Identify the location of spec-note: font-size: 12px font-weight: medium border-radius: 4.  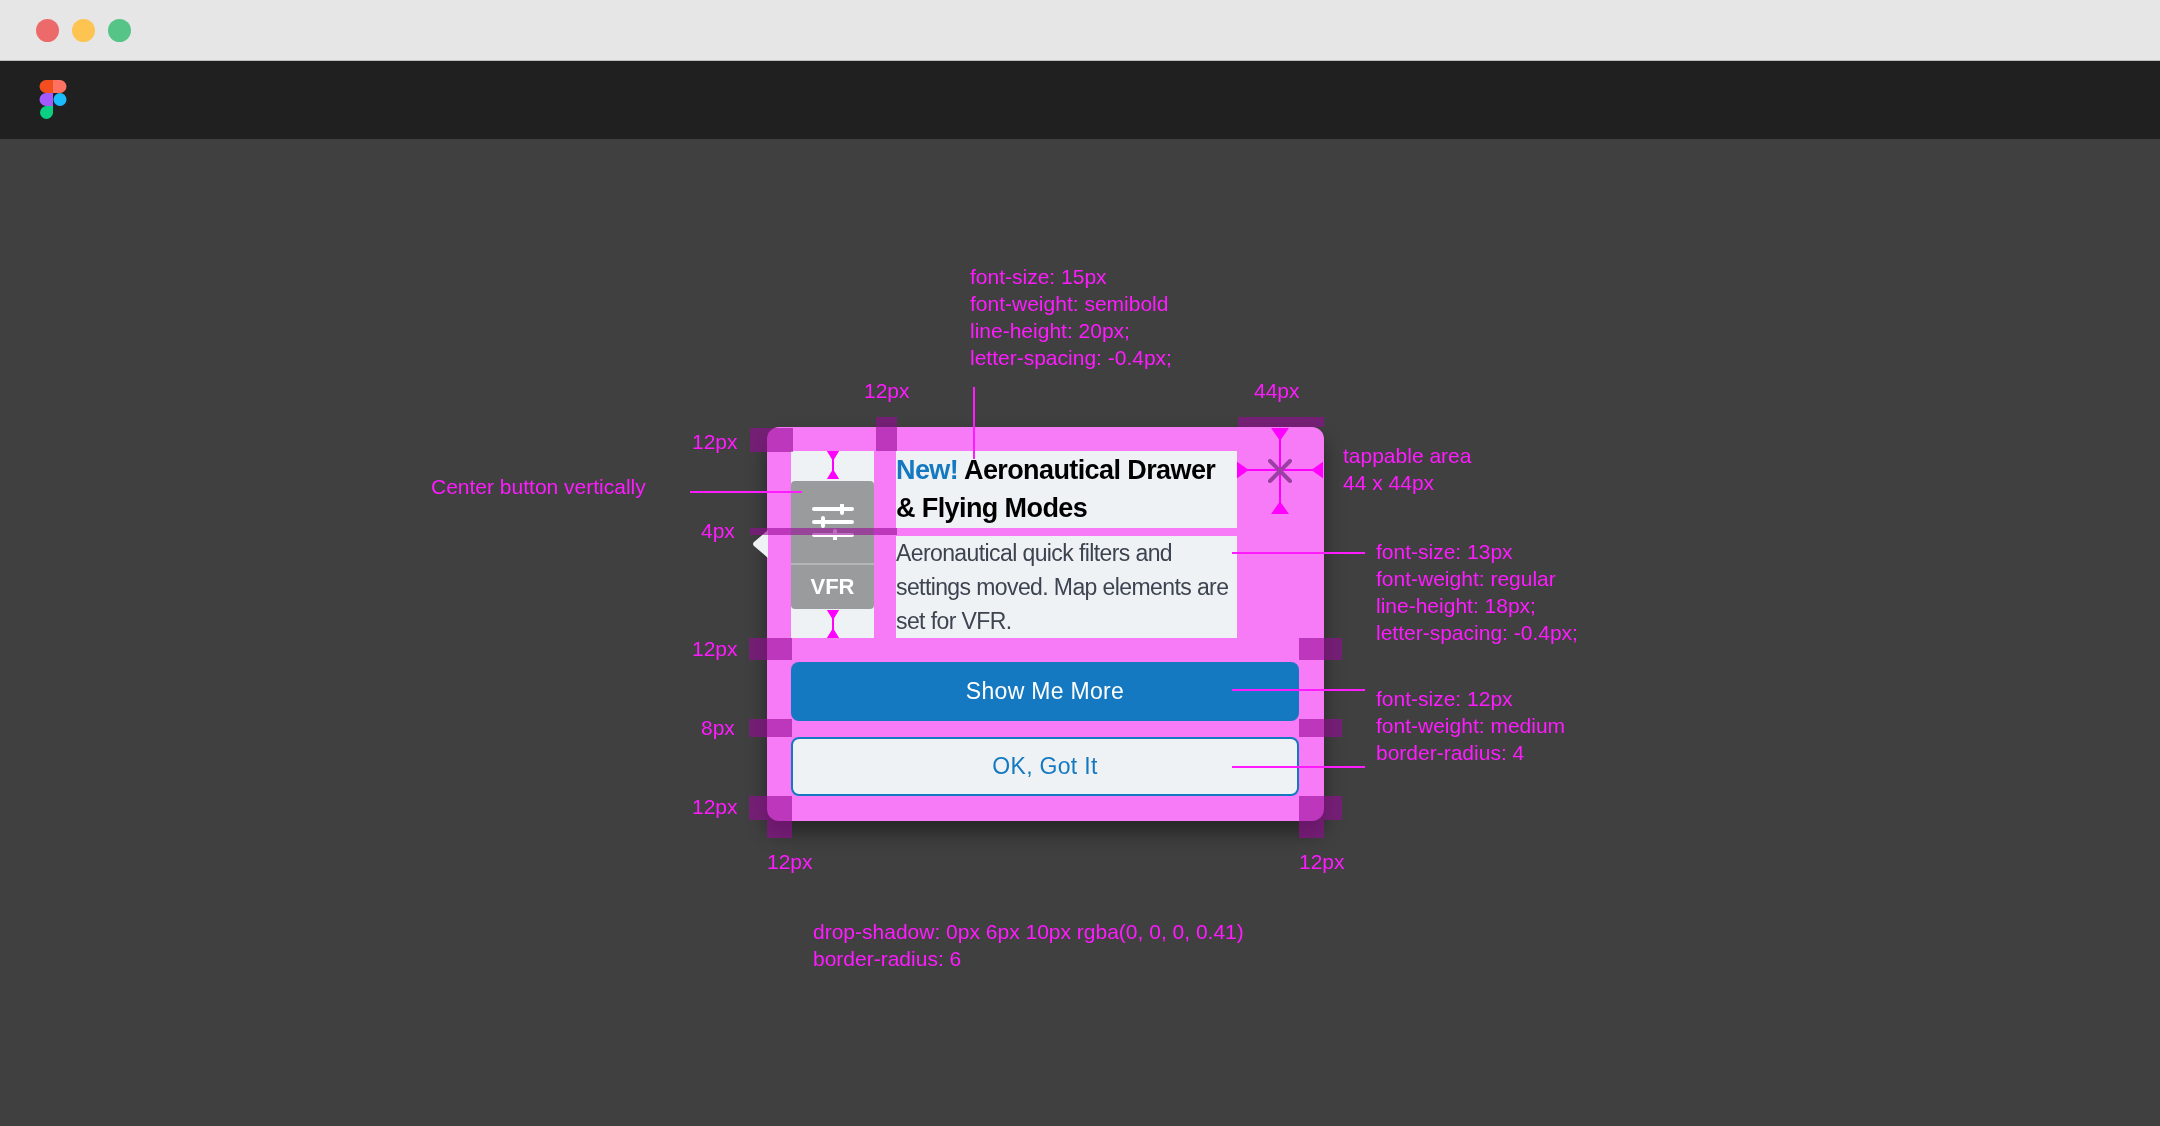
(1471, 726).